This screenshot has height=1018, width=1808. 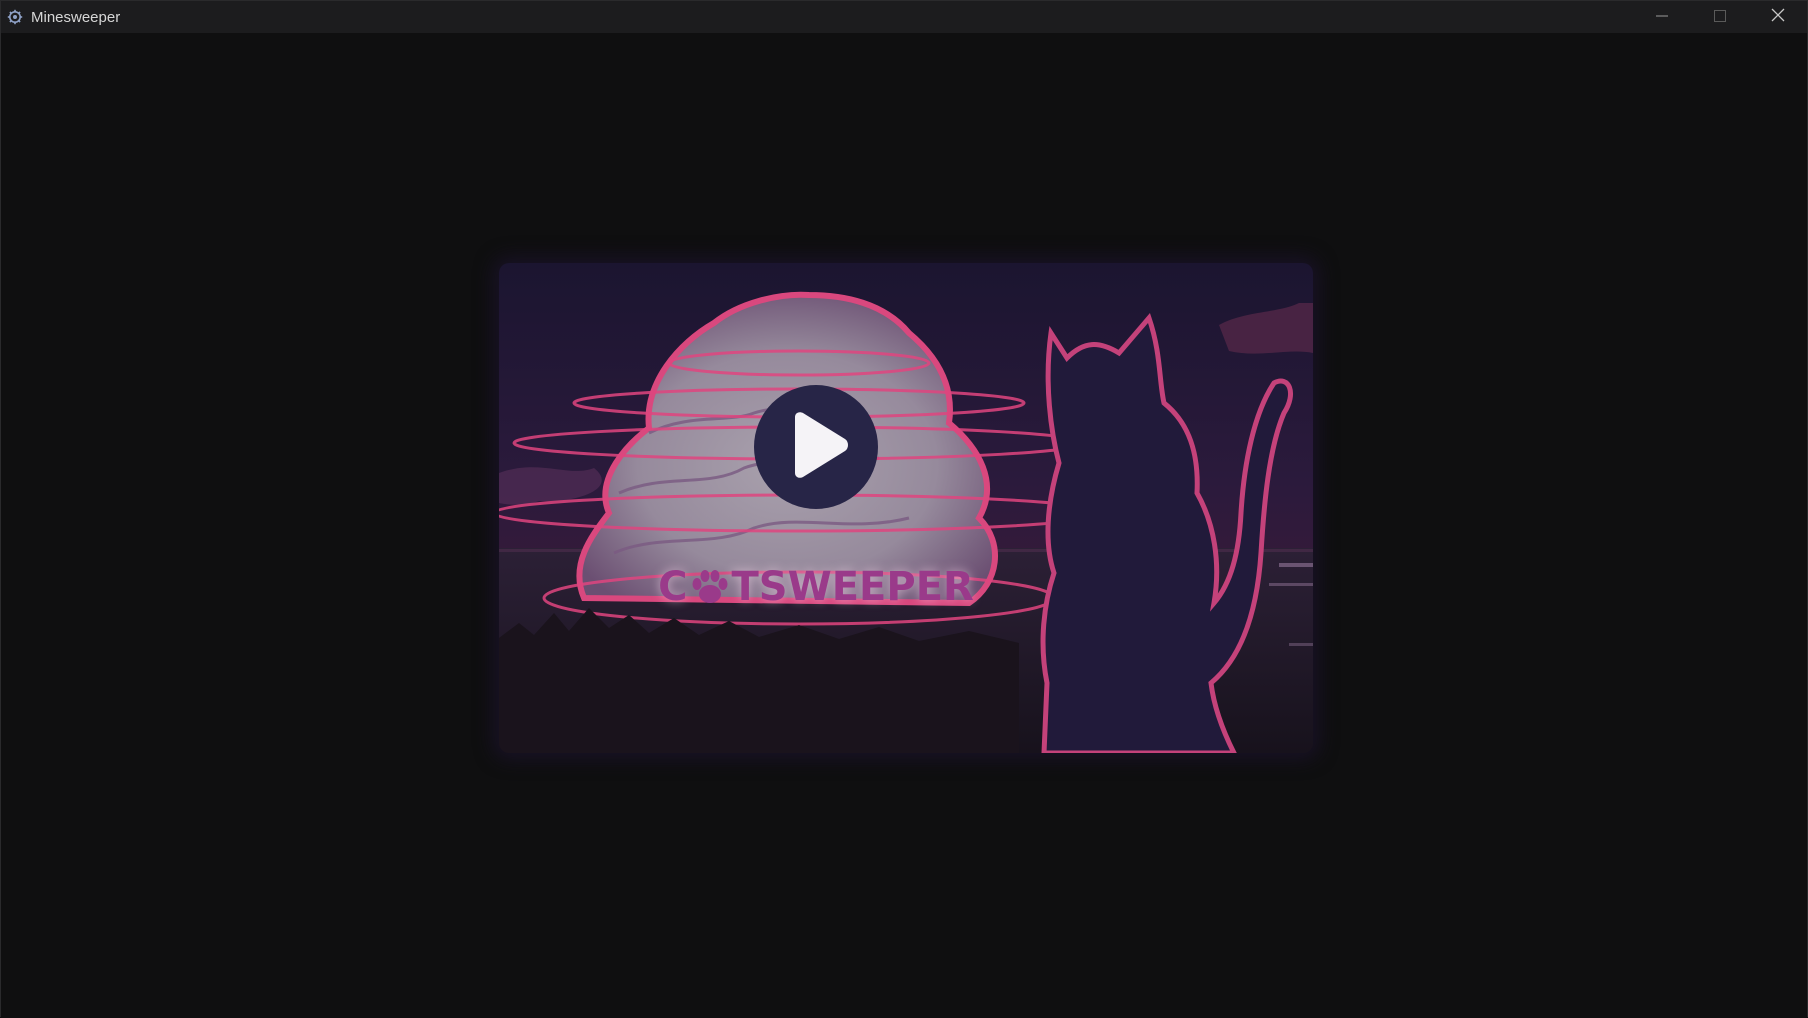 I want to click on window-controls, so click(x=1720, y=17).